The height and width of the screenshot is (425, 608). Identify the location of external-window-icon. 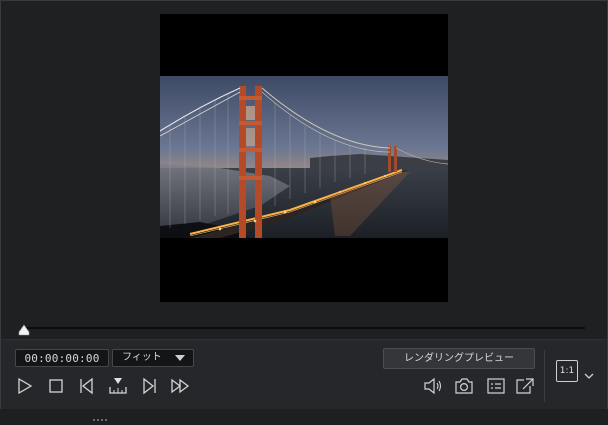
(525, 386).